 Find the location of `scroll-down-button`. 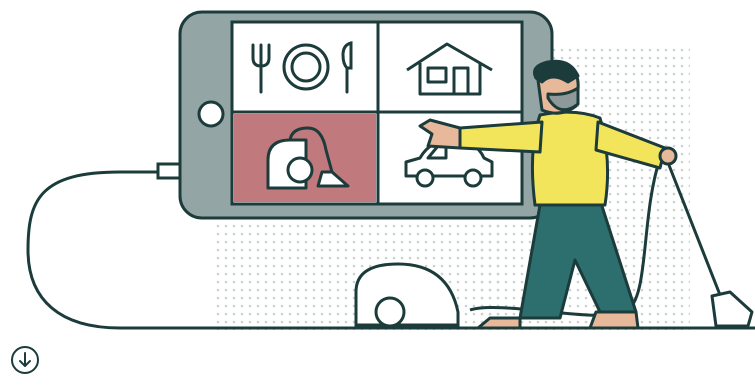

scroll-down-button is located at coordinates (25, 360).